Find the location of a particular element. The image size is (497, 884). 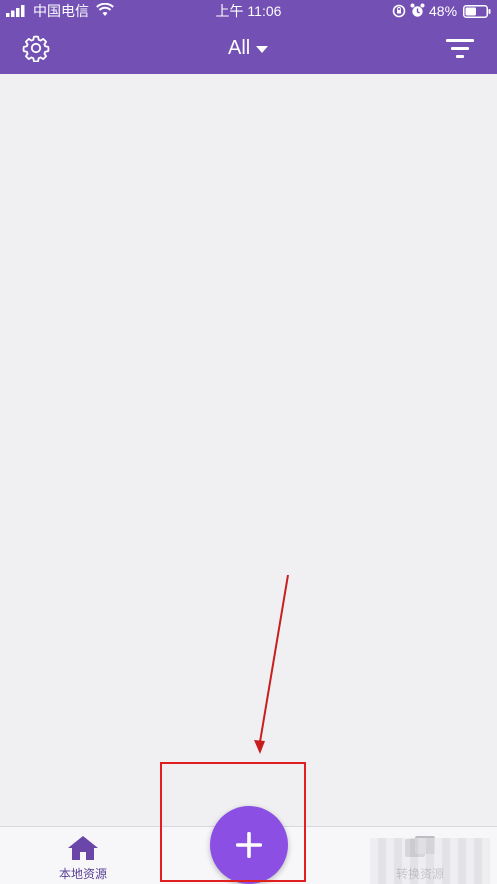

caret-down-icon is located at coordinates (262, 49).